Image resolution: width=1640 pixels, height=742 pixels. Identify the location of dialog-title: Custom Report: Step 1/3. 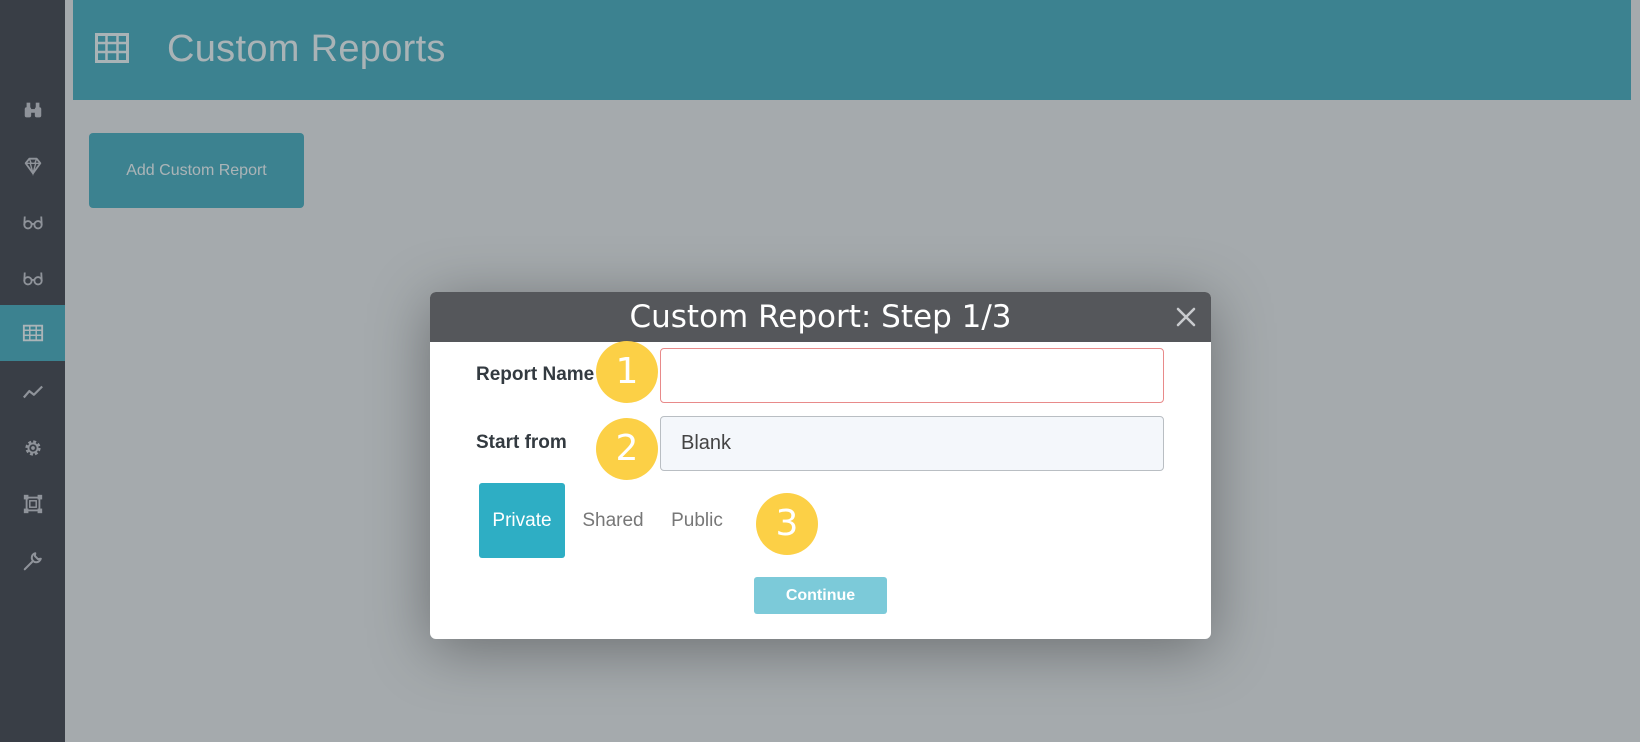
(820, 317).